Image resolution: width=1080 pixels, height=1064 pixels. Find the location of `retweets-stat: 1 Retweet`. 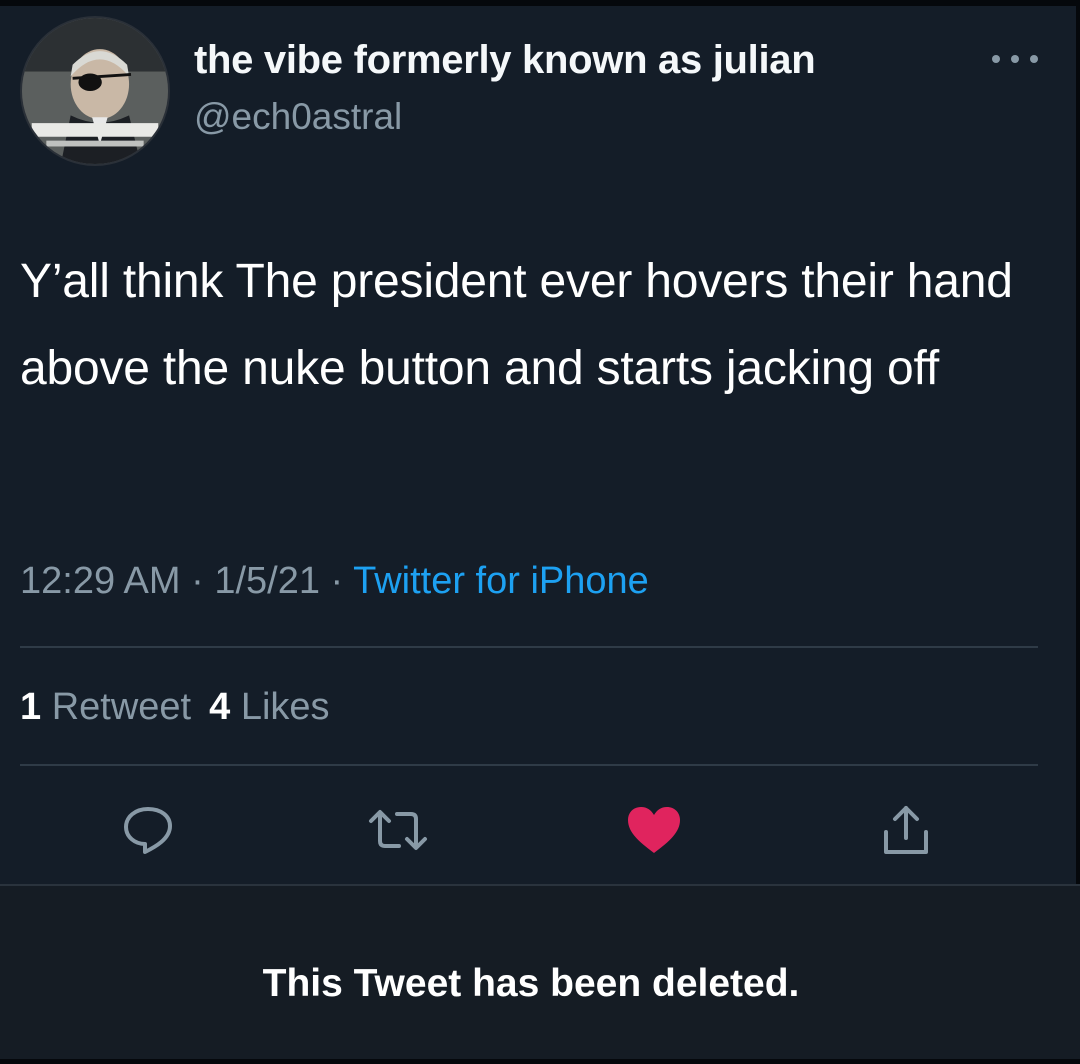

retweets-stat: 1 Retweet is located at coordinates (105, 707).